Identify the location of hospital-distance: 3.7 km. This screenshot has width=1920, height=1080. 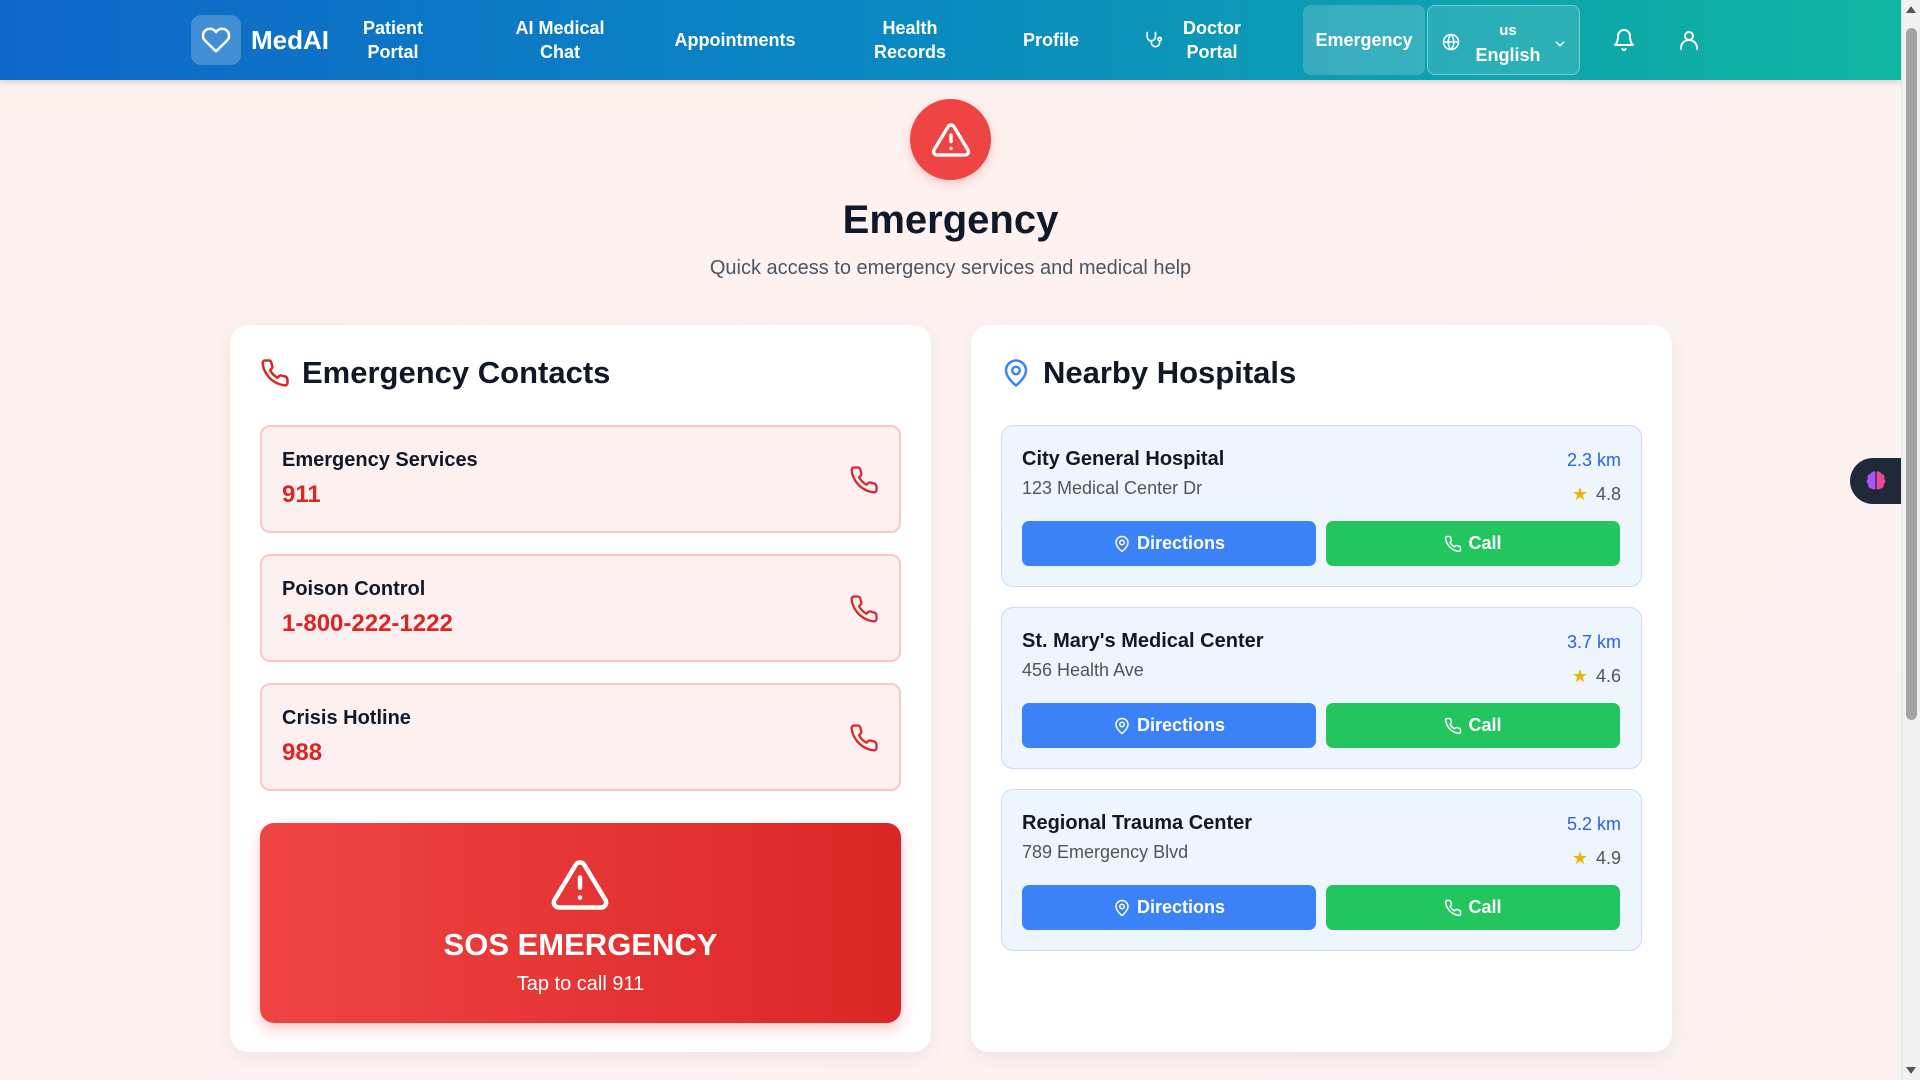
(1593, 642).